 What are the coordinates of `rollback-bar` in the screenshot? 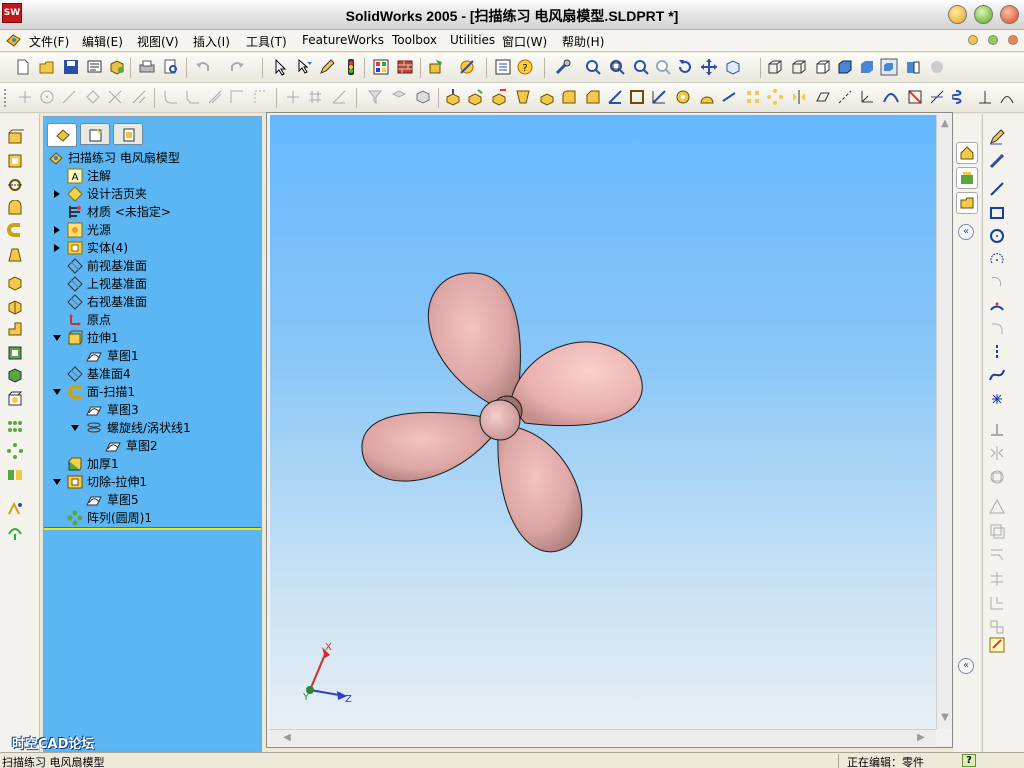 It's located at (152, 528).